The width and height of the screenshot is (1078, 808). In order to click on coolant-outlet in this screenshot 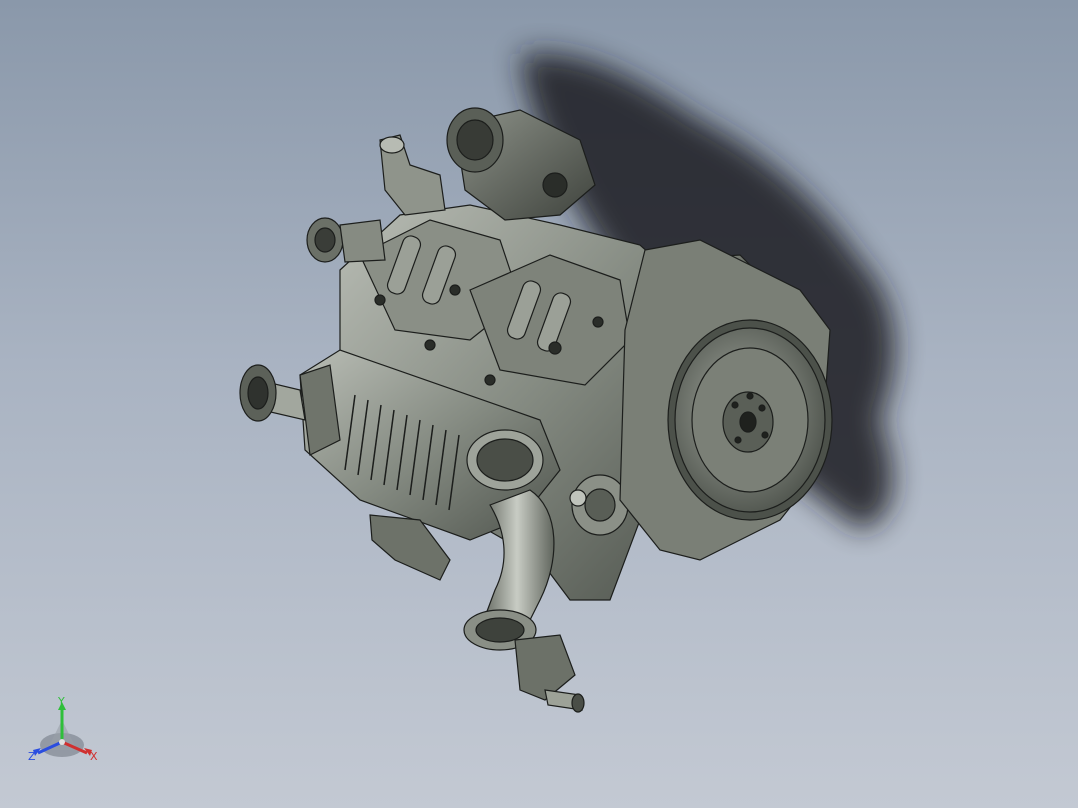, I will do `click(412, 175)`.